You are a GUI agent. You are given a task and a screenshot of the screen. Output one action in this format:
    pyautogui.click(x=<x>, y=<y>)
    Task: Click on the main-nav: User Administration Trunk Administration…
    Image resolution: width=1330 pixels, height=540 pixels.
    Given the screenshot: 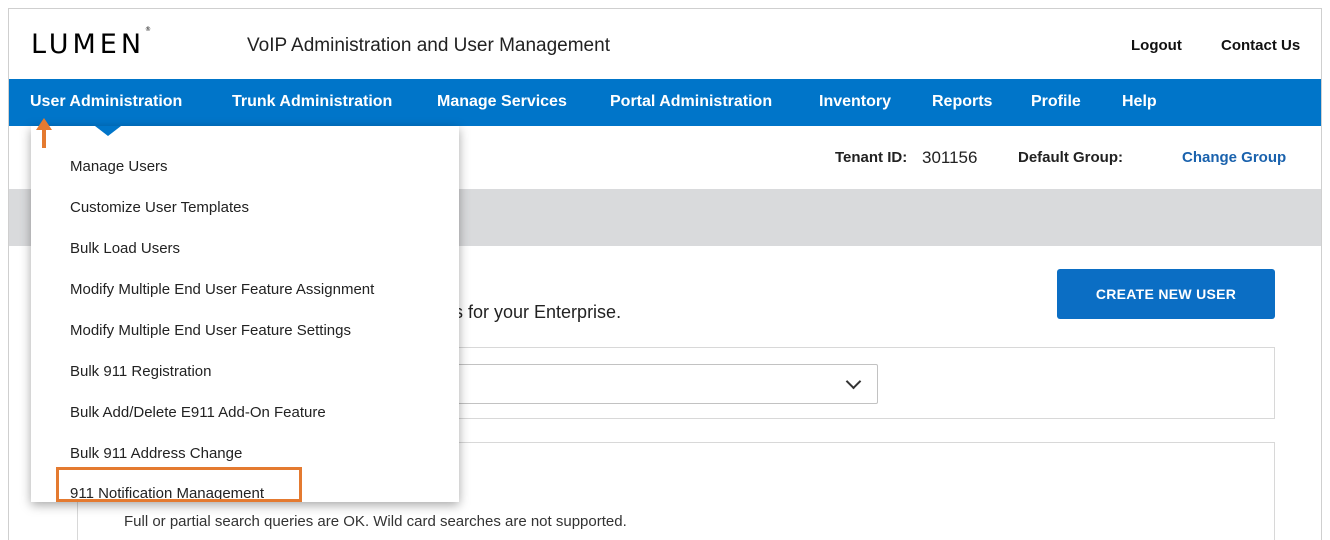 What is the action you would take?
    pyautogui.click(x=665, y=102)
    